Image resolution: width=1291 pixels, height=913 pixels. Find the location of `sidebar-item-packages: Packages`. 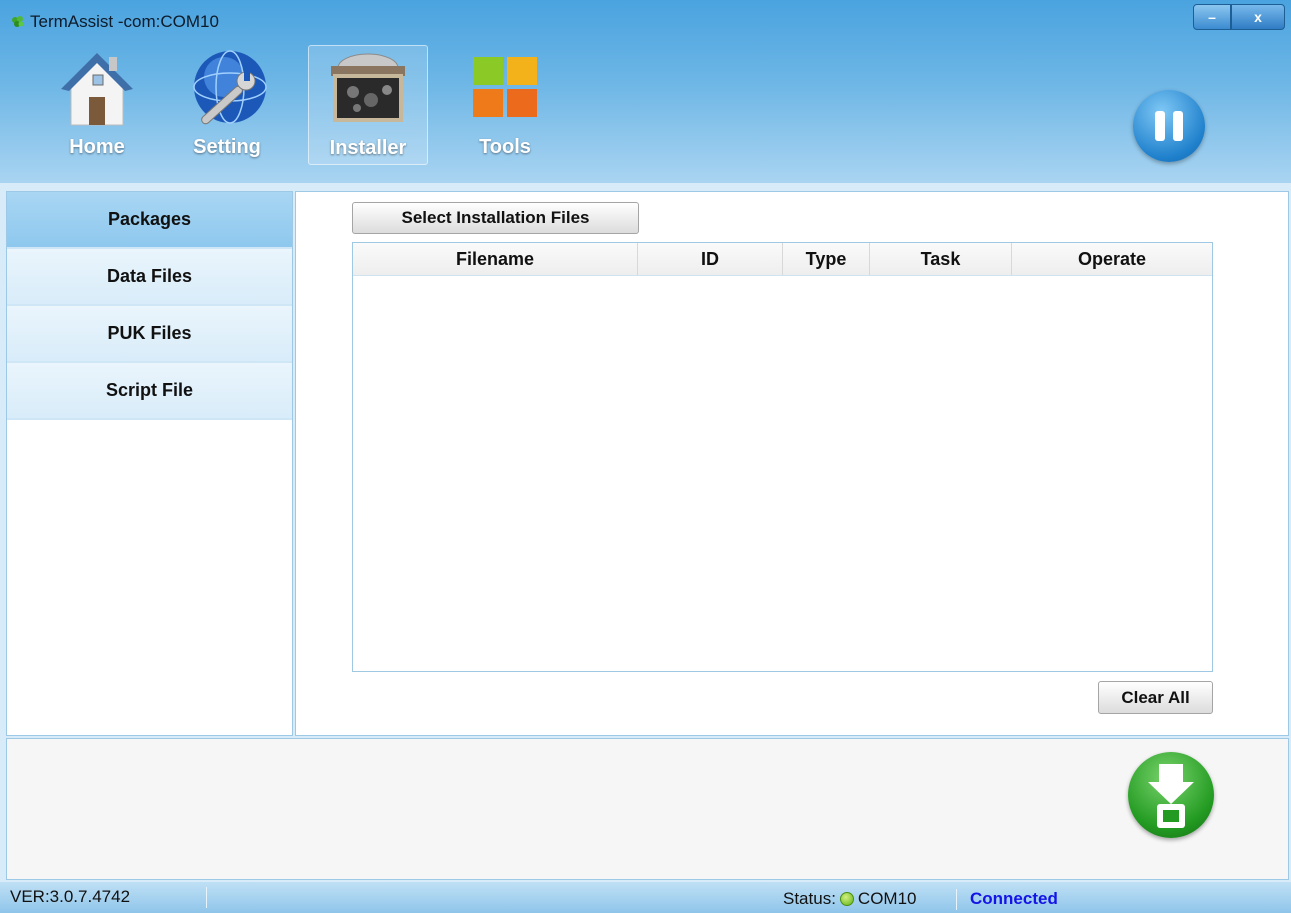

sidebar-item-packages: Packages is located at coordinates (149, 220).